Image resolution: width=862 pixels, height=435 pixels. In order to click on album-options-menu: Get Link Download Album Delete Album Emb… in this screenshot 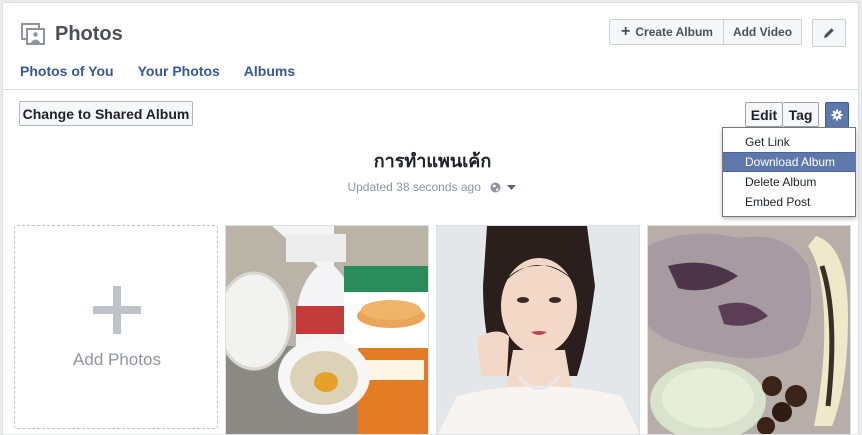, I will do `click(789, 172)`.